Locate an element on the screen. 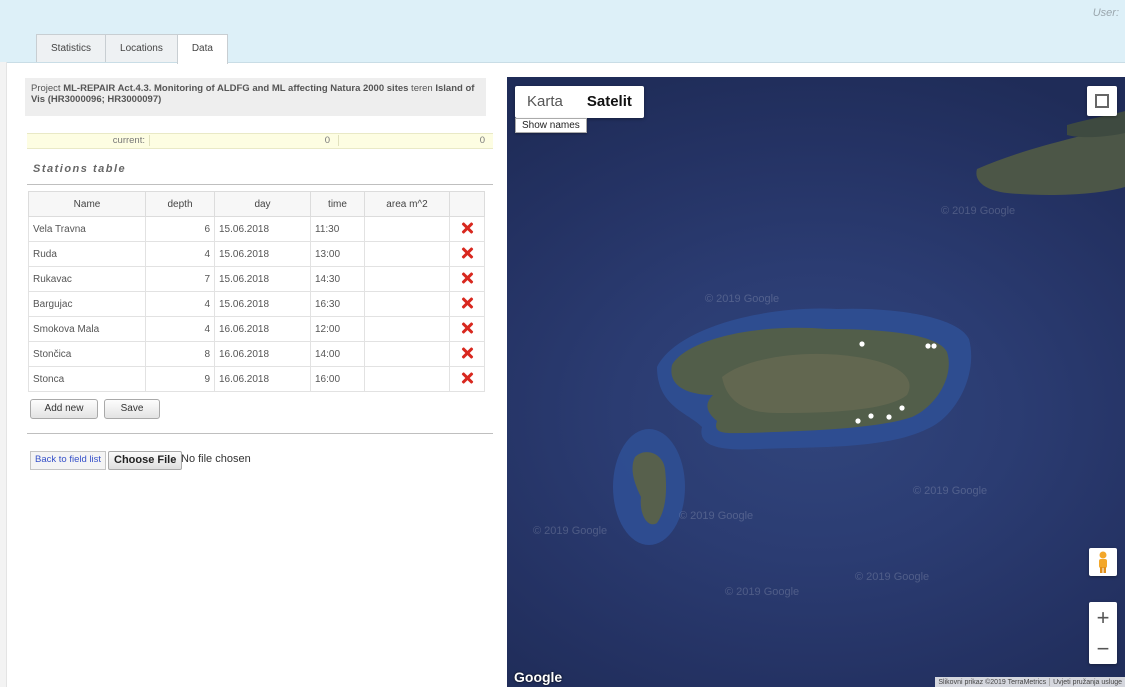 Image resolution: width=1125 pixels, height=687 pixels. station-name: Smokova Mala is located at coordinates (87, 329).